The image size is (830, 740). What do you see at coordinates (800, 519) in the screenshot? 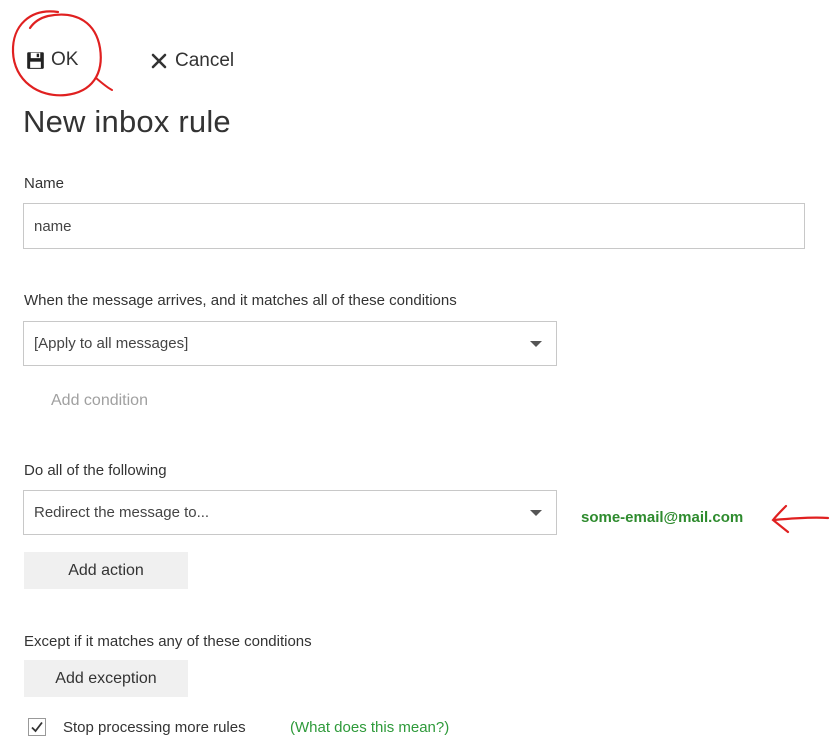
I see `annotation-arrow` at bounding box center [800, 519].